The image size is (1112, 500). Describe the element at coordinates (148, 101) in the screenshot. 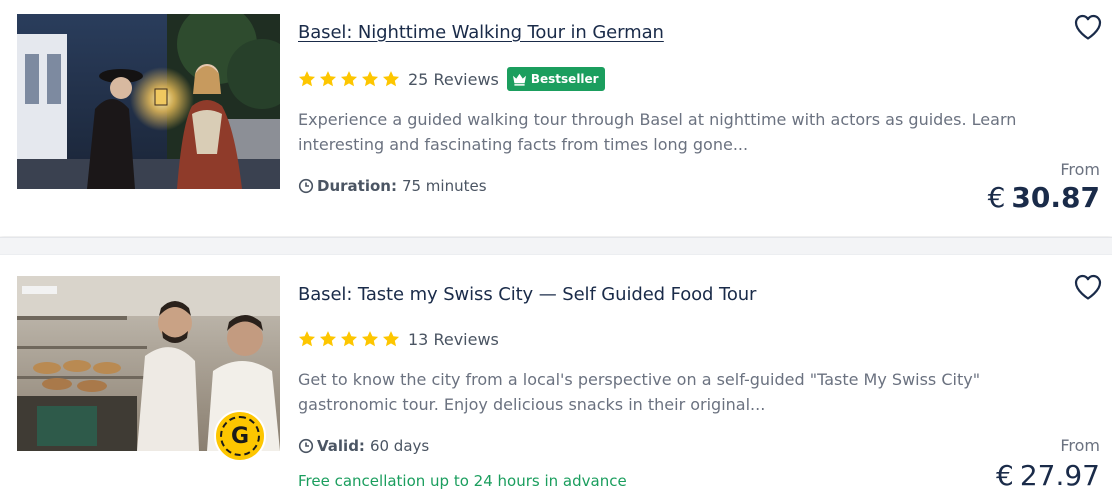

I see `activity-image` at that location.